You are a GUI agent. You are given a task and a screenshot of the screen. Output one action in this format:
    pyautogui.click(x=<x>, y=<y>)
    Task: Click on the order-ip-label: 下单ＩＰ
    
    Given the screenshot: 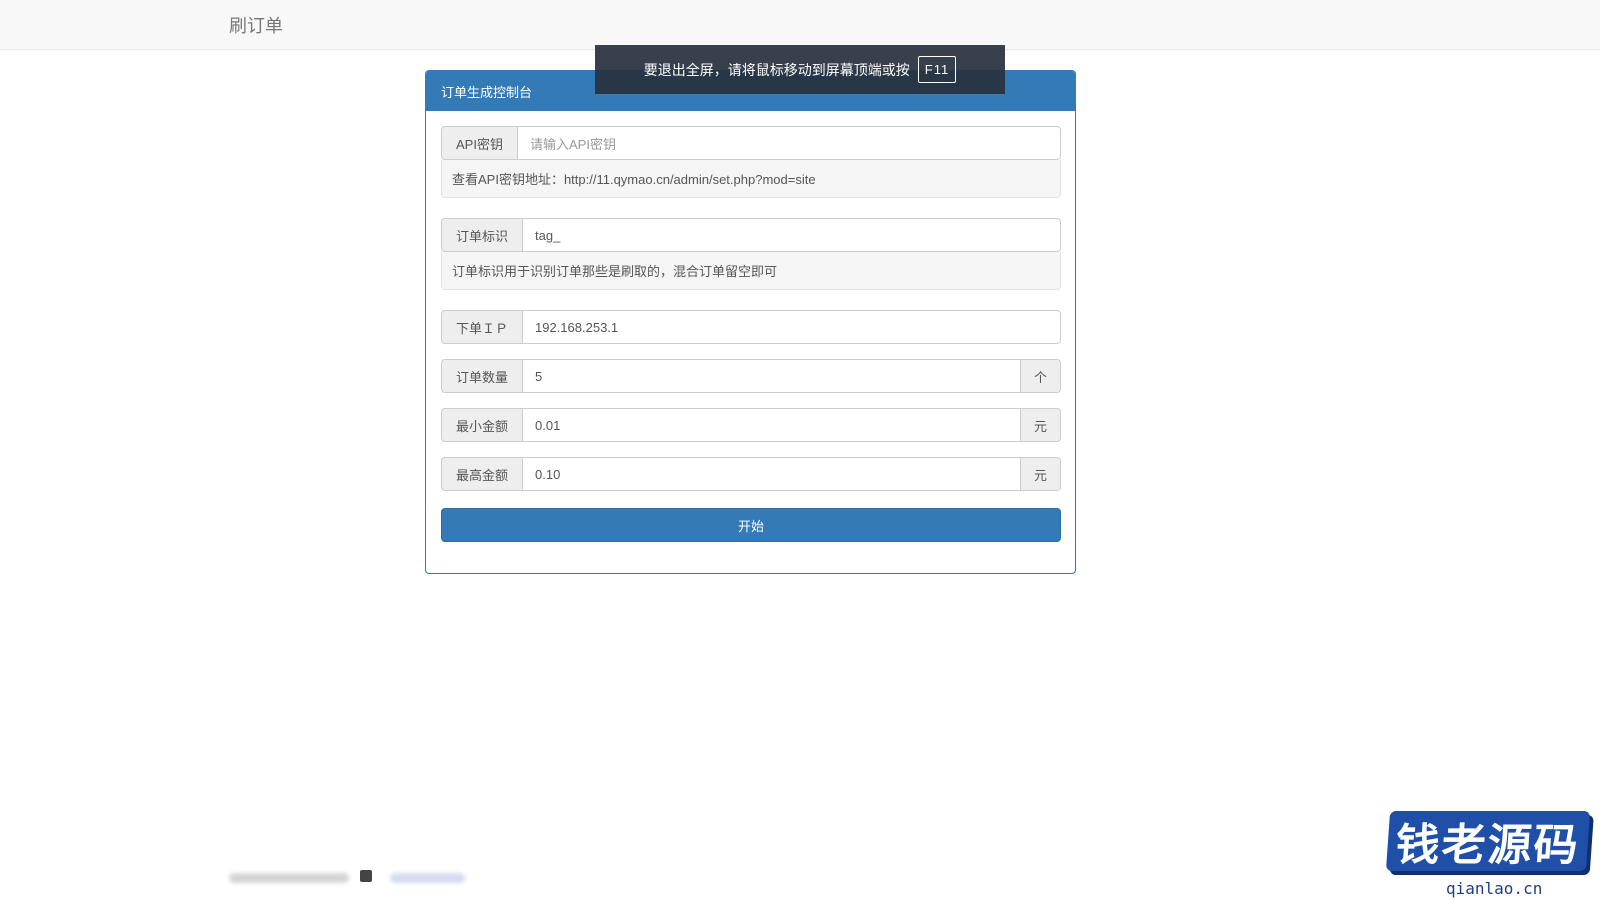 What is the action you would take?
    pyautogui.click(x=481, y=327)
    